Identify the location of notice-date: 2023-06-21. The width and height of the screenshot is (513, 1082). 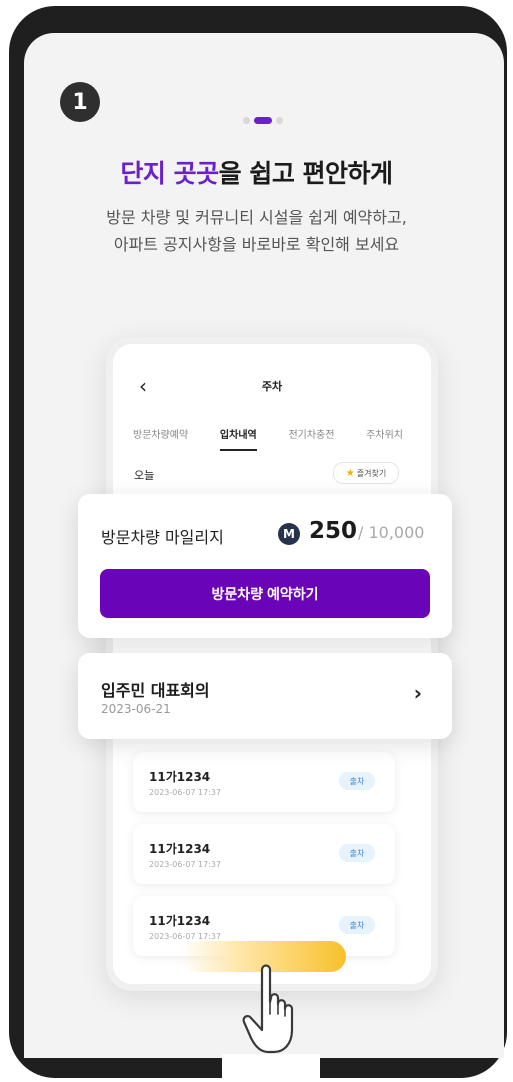
(136, 709).